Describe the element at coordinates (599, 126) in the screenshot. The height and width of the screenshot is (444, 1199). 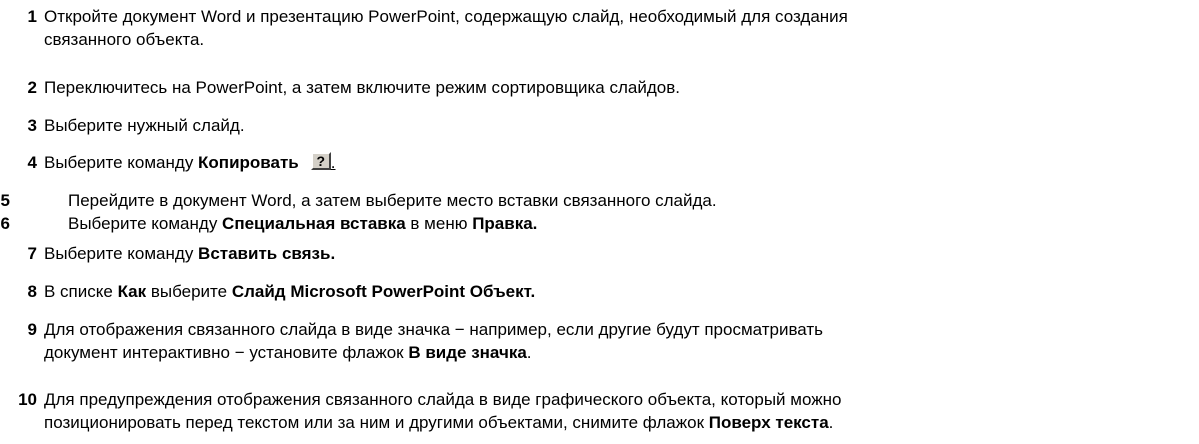
I see `step-item: 3 Выберите нужный слайд.` at that location.